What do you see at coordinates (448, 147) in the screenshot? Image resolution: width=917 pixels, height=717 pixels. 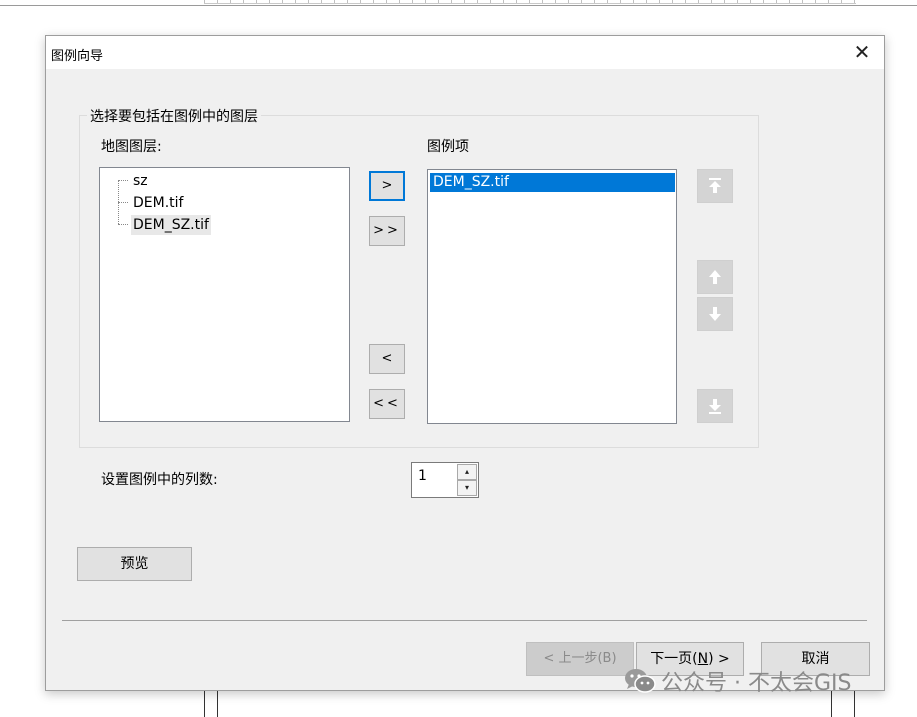 I see `legend-items-label: 图例项` at bounding box center [448, 147].